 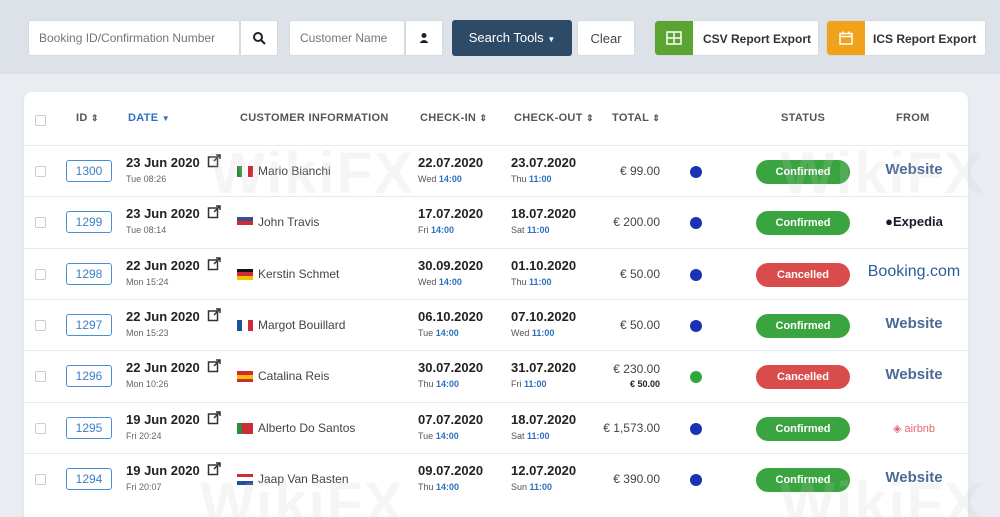 What do you see at coordinates (644, 384) in the screenshot?
I see `total-paid: € 50.00` at bounding box center [644, 384].